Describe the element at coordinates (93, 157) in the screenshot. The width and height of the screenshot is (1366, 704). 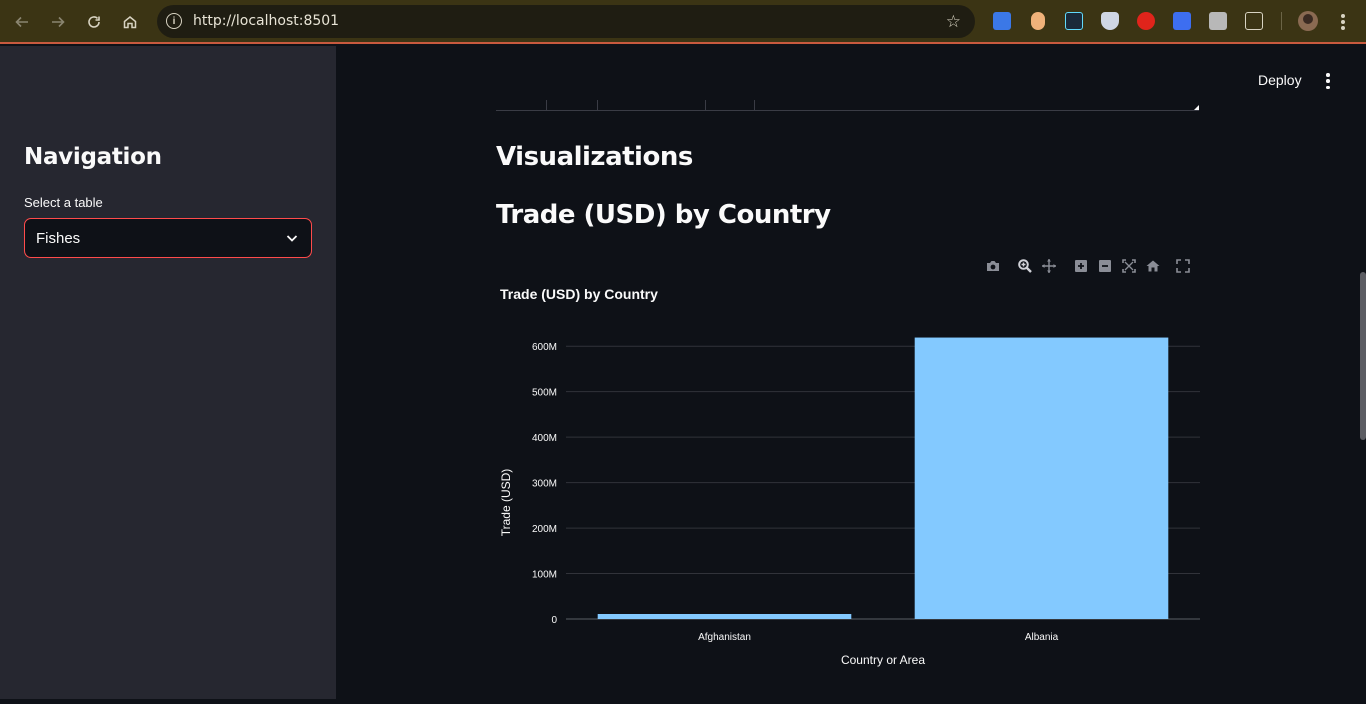
I see `sidebar-title: Navigation` at that location.